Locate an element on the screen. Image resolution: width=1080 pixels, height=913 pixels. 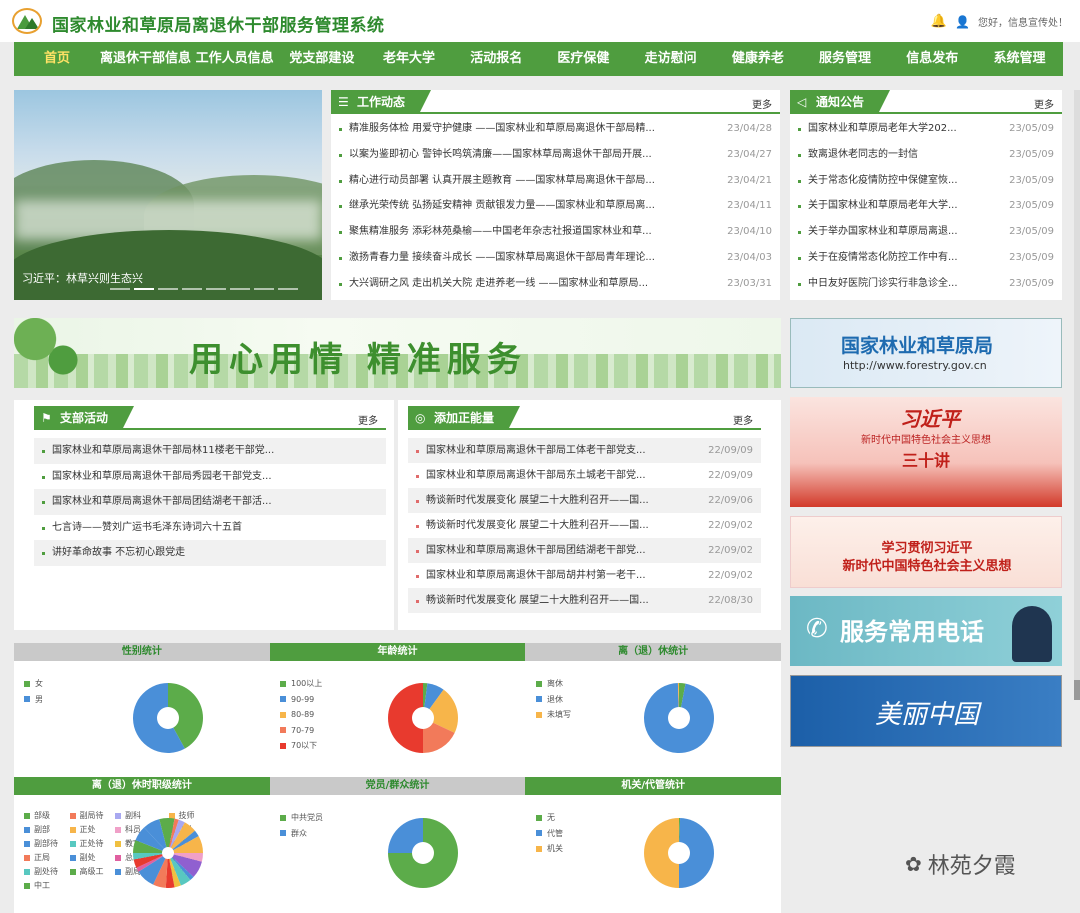
watermark-text: 林苑夕霞 is located at coordinates (971, 866).